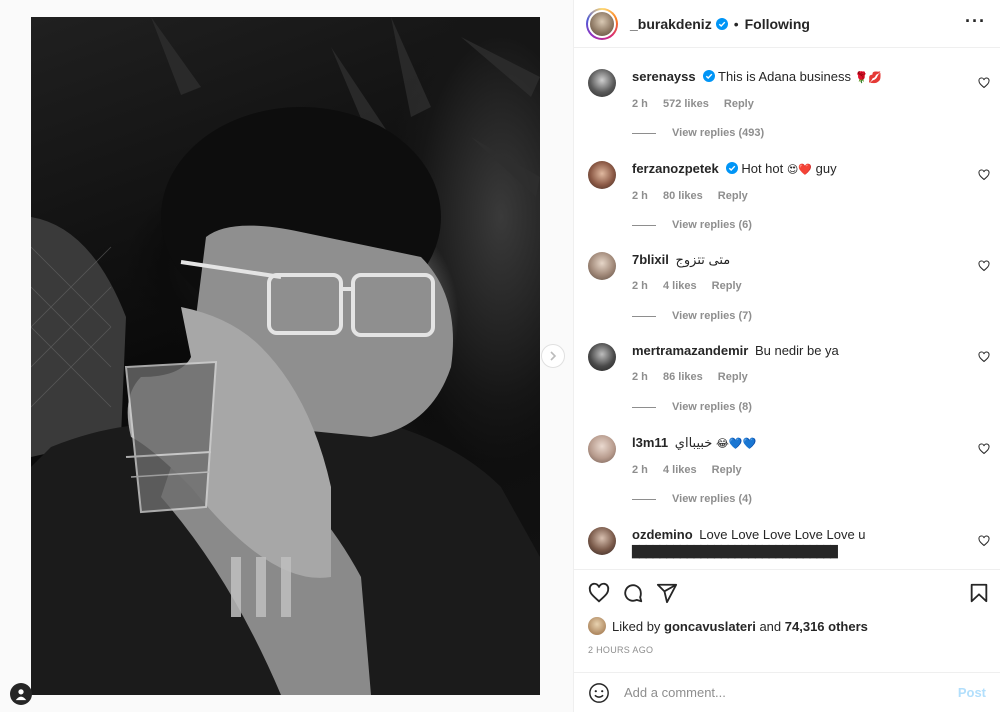 This screenshot has height=712, width=1000. What do you see at coordinates (703, 259) in the screenshot?
I see `comment-text: متى تتزوج` at bounding box center [703, 259].